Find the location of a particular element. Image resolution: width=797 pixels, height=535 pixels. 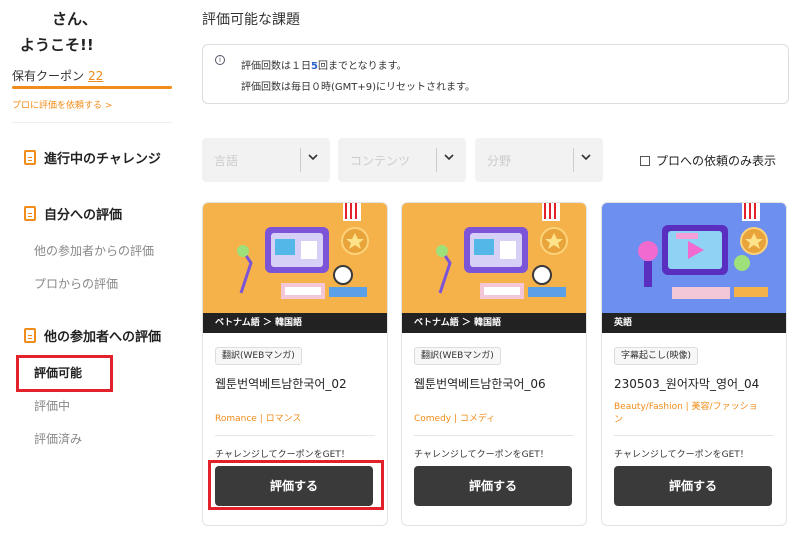

coupon-label: 保有クーポン is located at coordinates (48, 76).